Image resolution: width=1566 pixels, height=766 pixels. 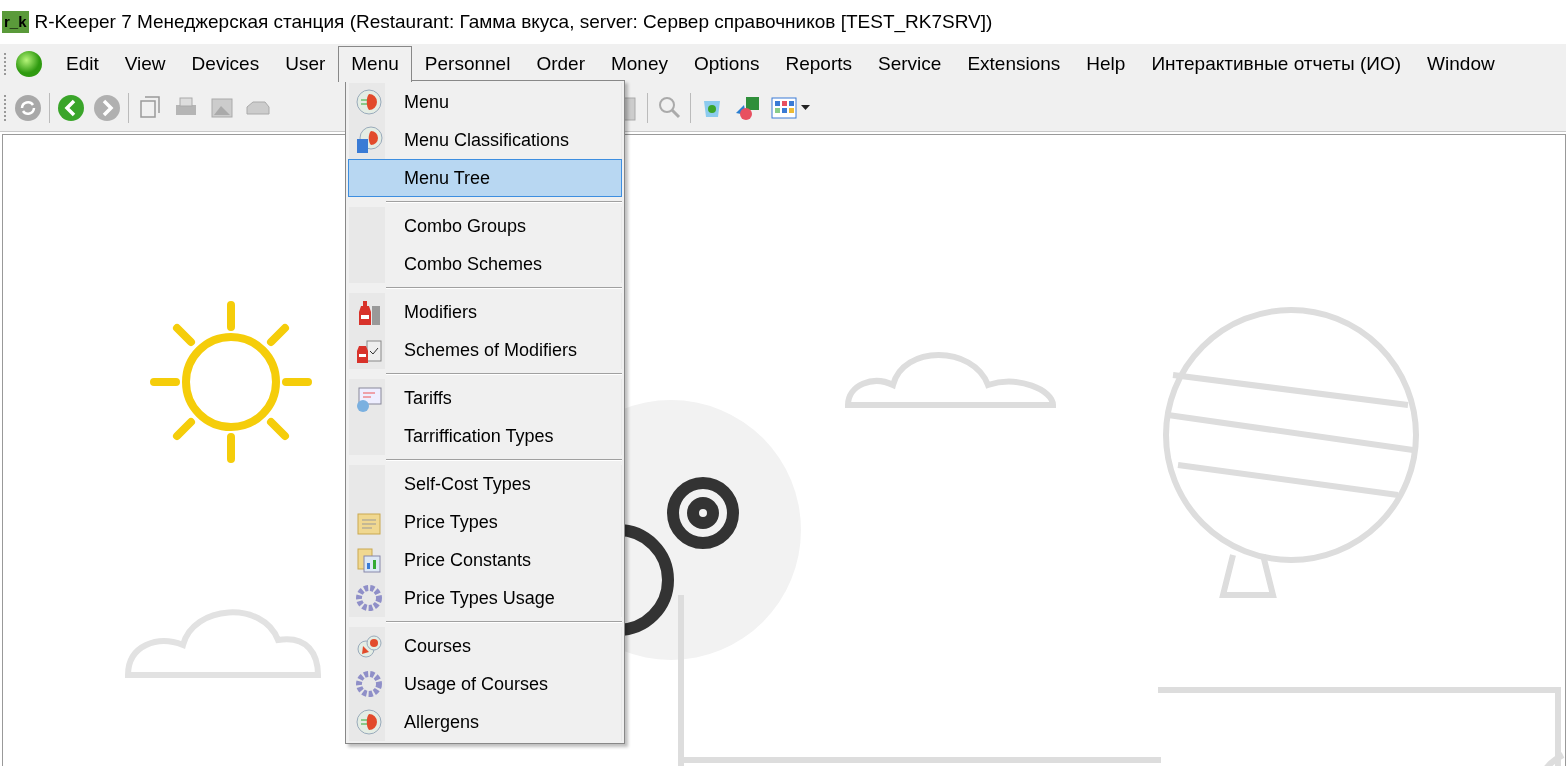 What do you see at coordinates (1014, 64) in the screenshot?
I see `menu-bar-item: Extensions` at bounding box center [1014, 64].